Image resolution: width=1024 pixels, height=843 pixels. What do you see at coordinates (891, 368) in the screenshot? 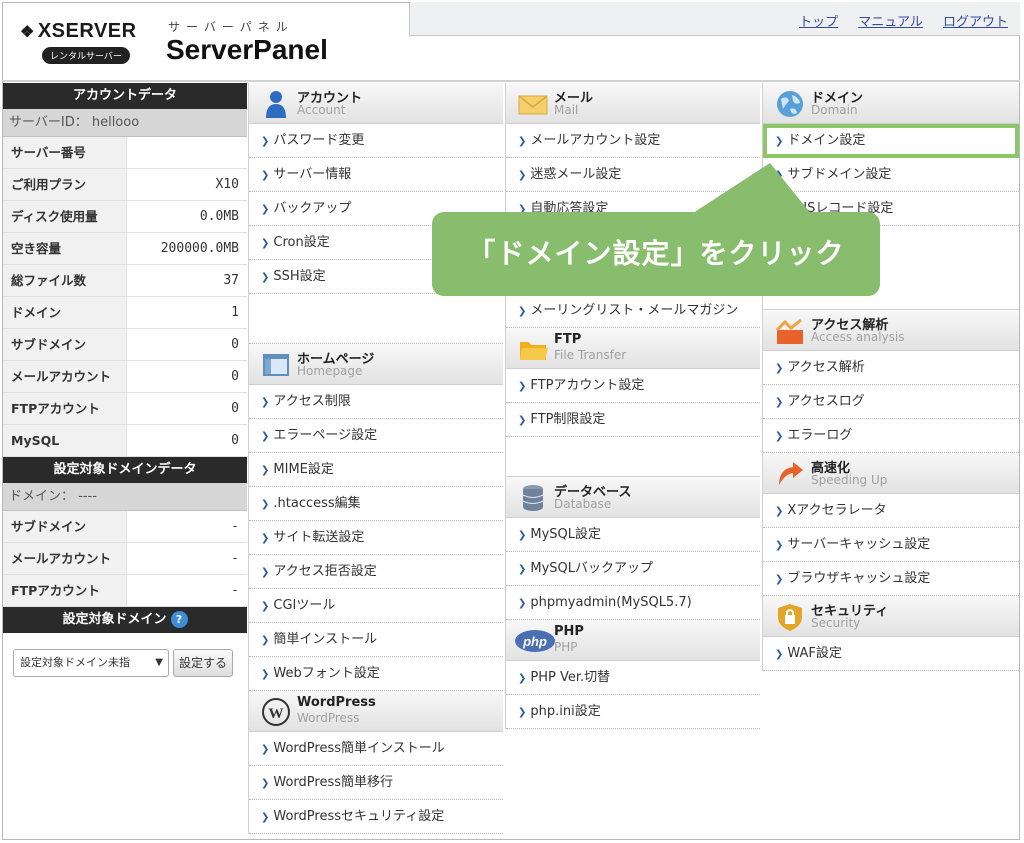
I see `menu-item: ❯ アクセス解析` at bounding box center [891, 368].